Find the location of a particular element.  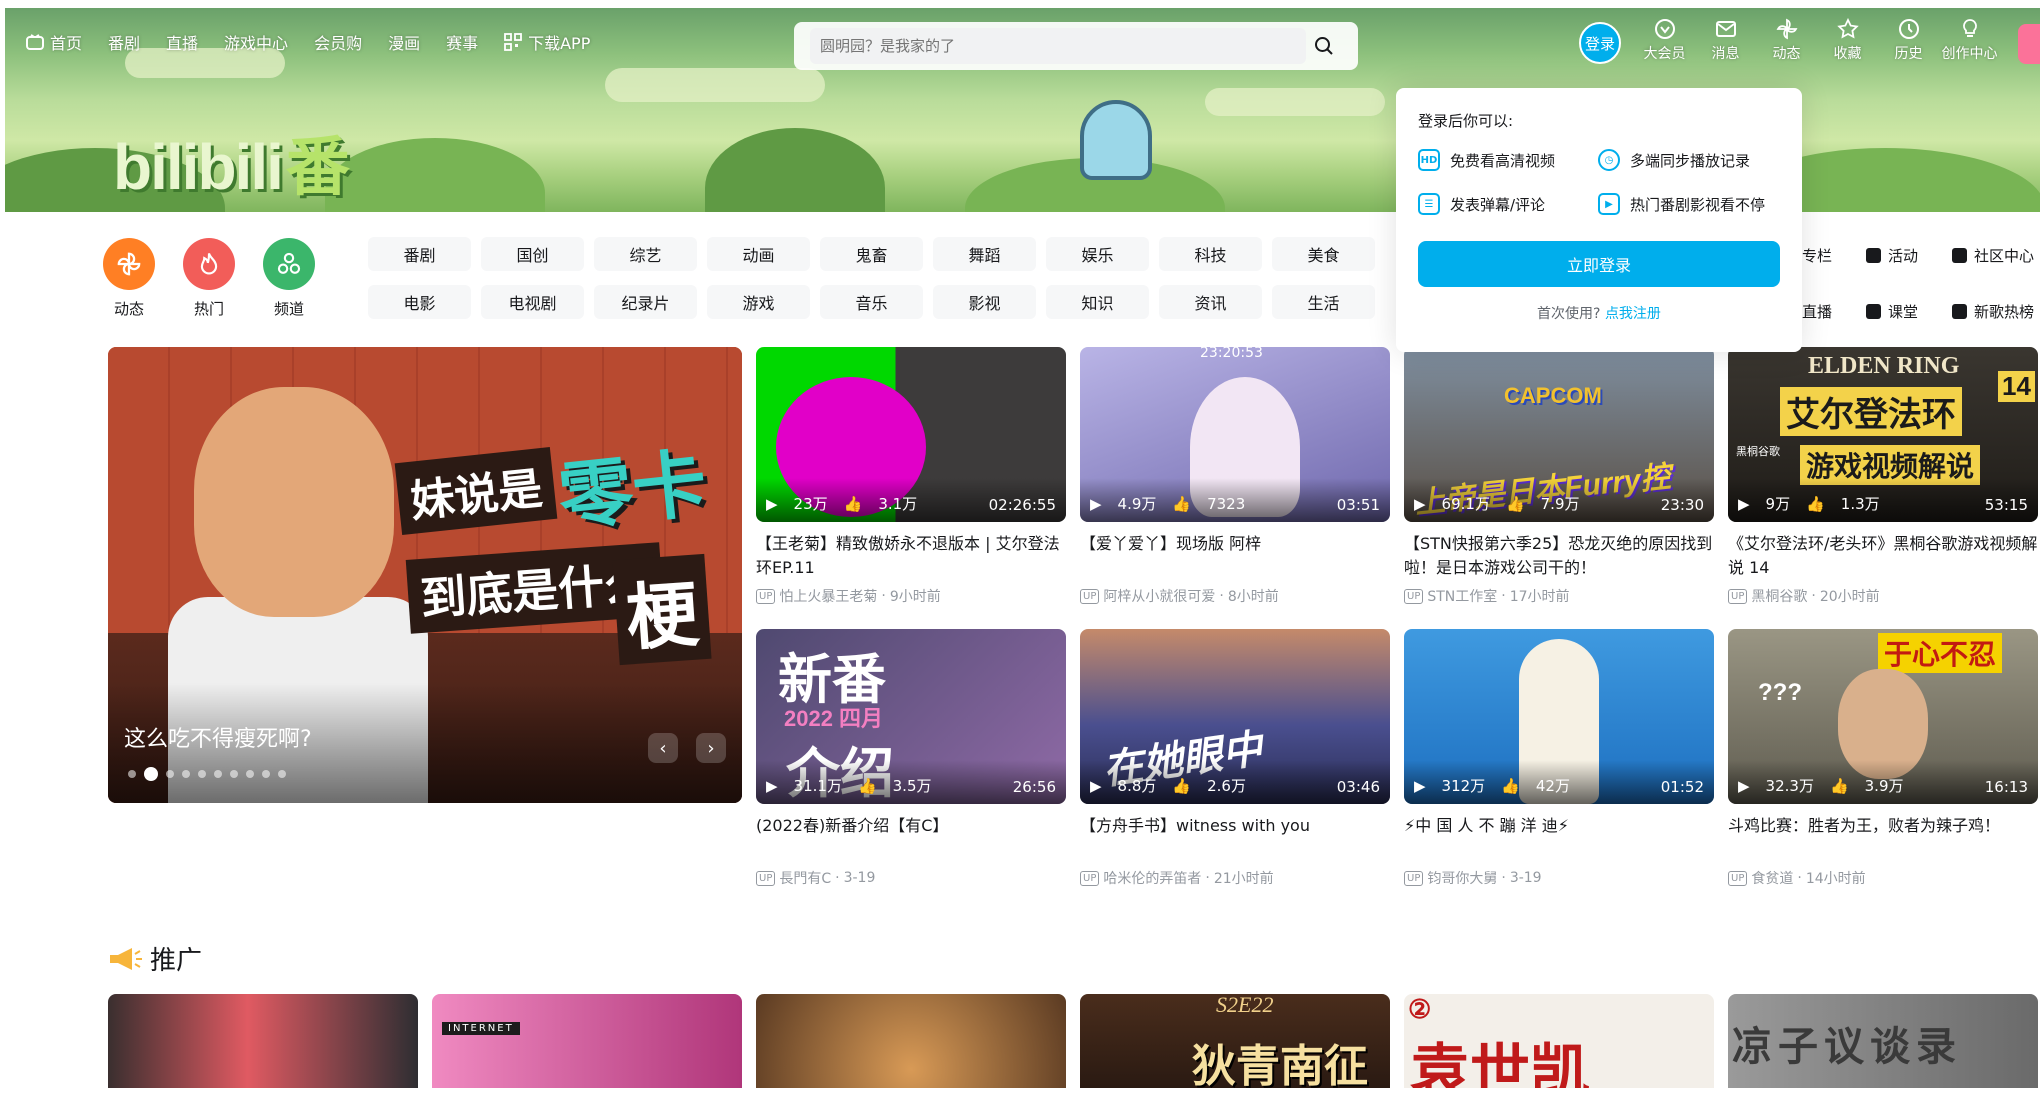

video-author: 黑桐谷歌 is located at coordinates (1779, 596).